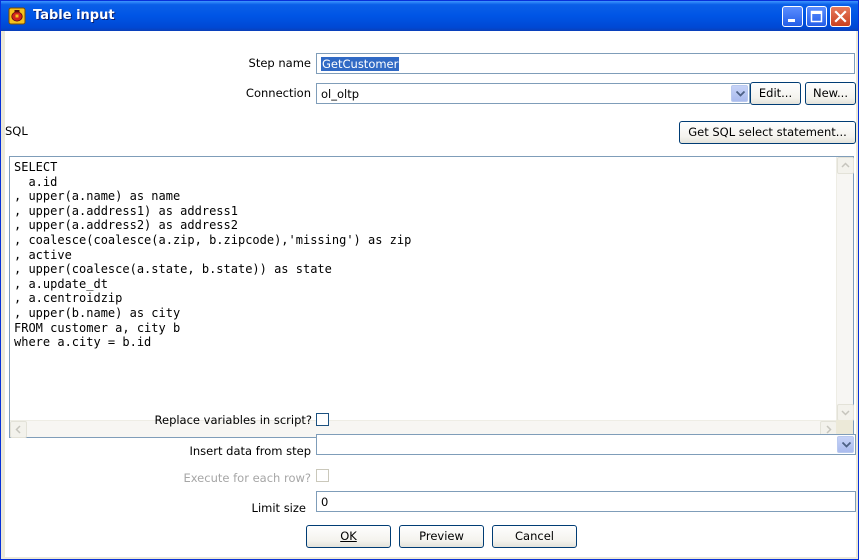 This screenshot has height=560, width=859. Describe the element at coordinates (585, 63) in the screenshot. I see `step-name-input: GetCustomer` at that location.